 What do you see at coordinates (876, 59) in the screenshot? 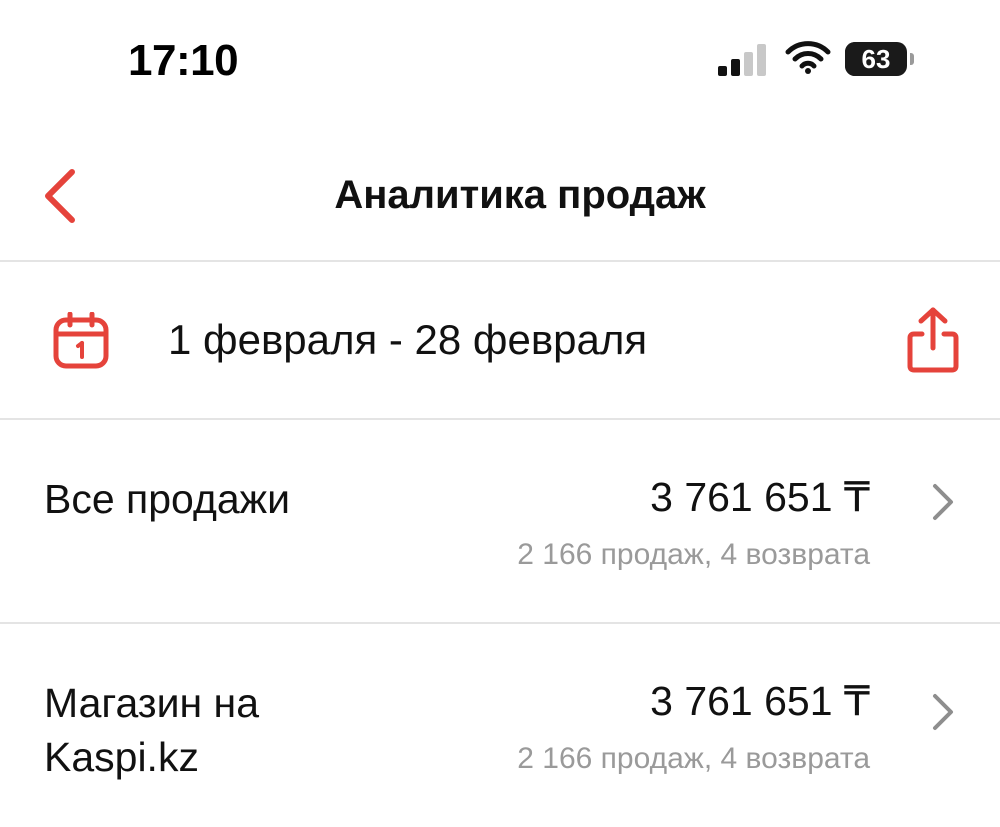
I see `battery-percent: 63` at bounding box center [876, 59].